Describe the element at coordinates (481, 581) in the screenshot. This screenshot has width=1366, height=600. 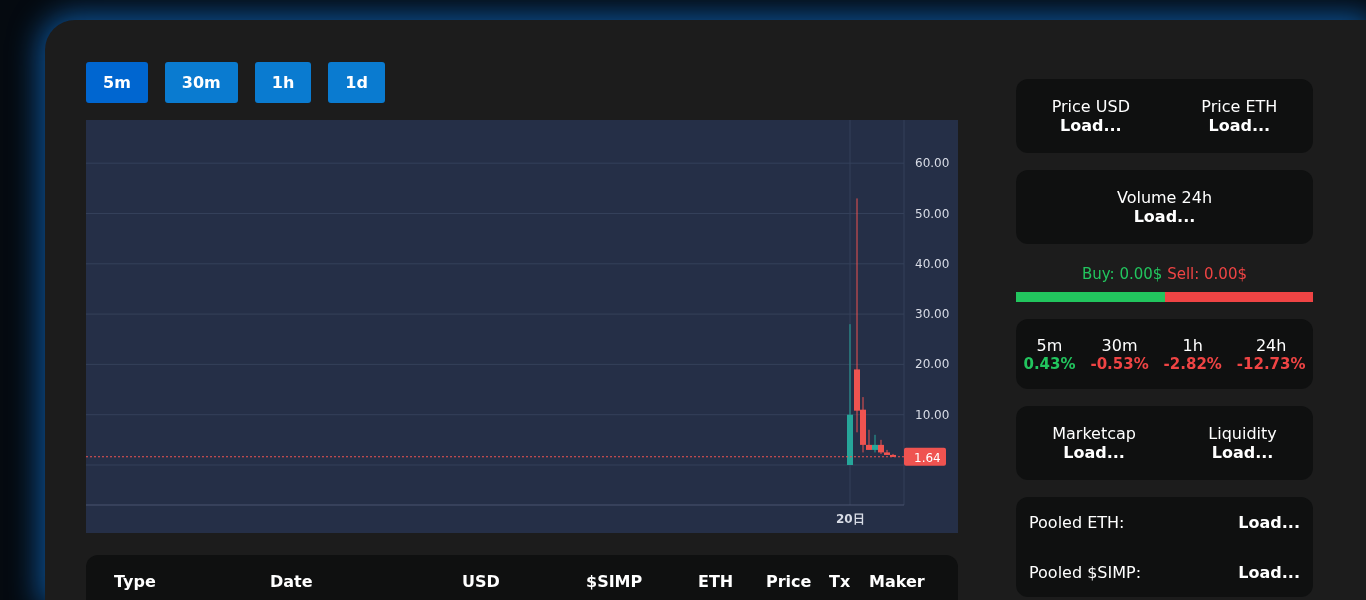
I see `column-header: USD` at that location.